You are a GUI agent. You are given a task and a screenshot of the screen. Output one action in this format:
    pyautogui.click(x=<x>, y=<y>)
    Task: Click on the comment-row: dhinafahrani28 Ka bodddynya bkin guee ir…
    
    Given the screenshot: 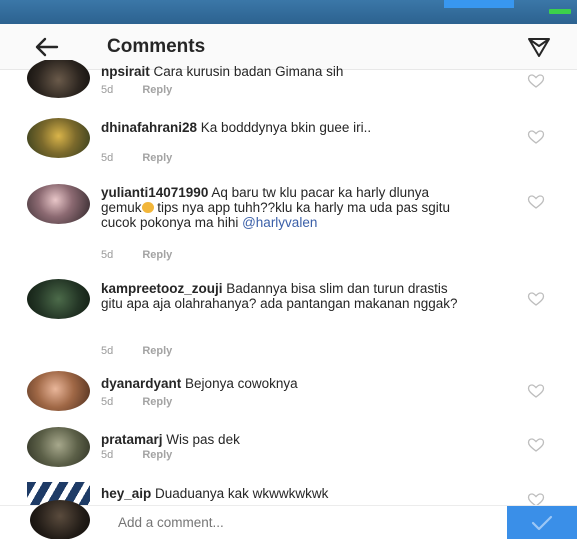 What is the action you would take?
    pyautogui.click(x=288, y=145)
    